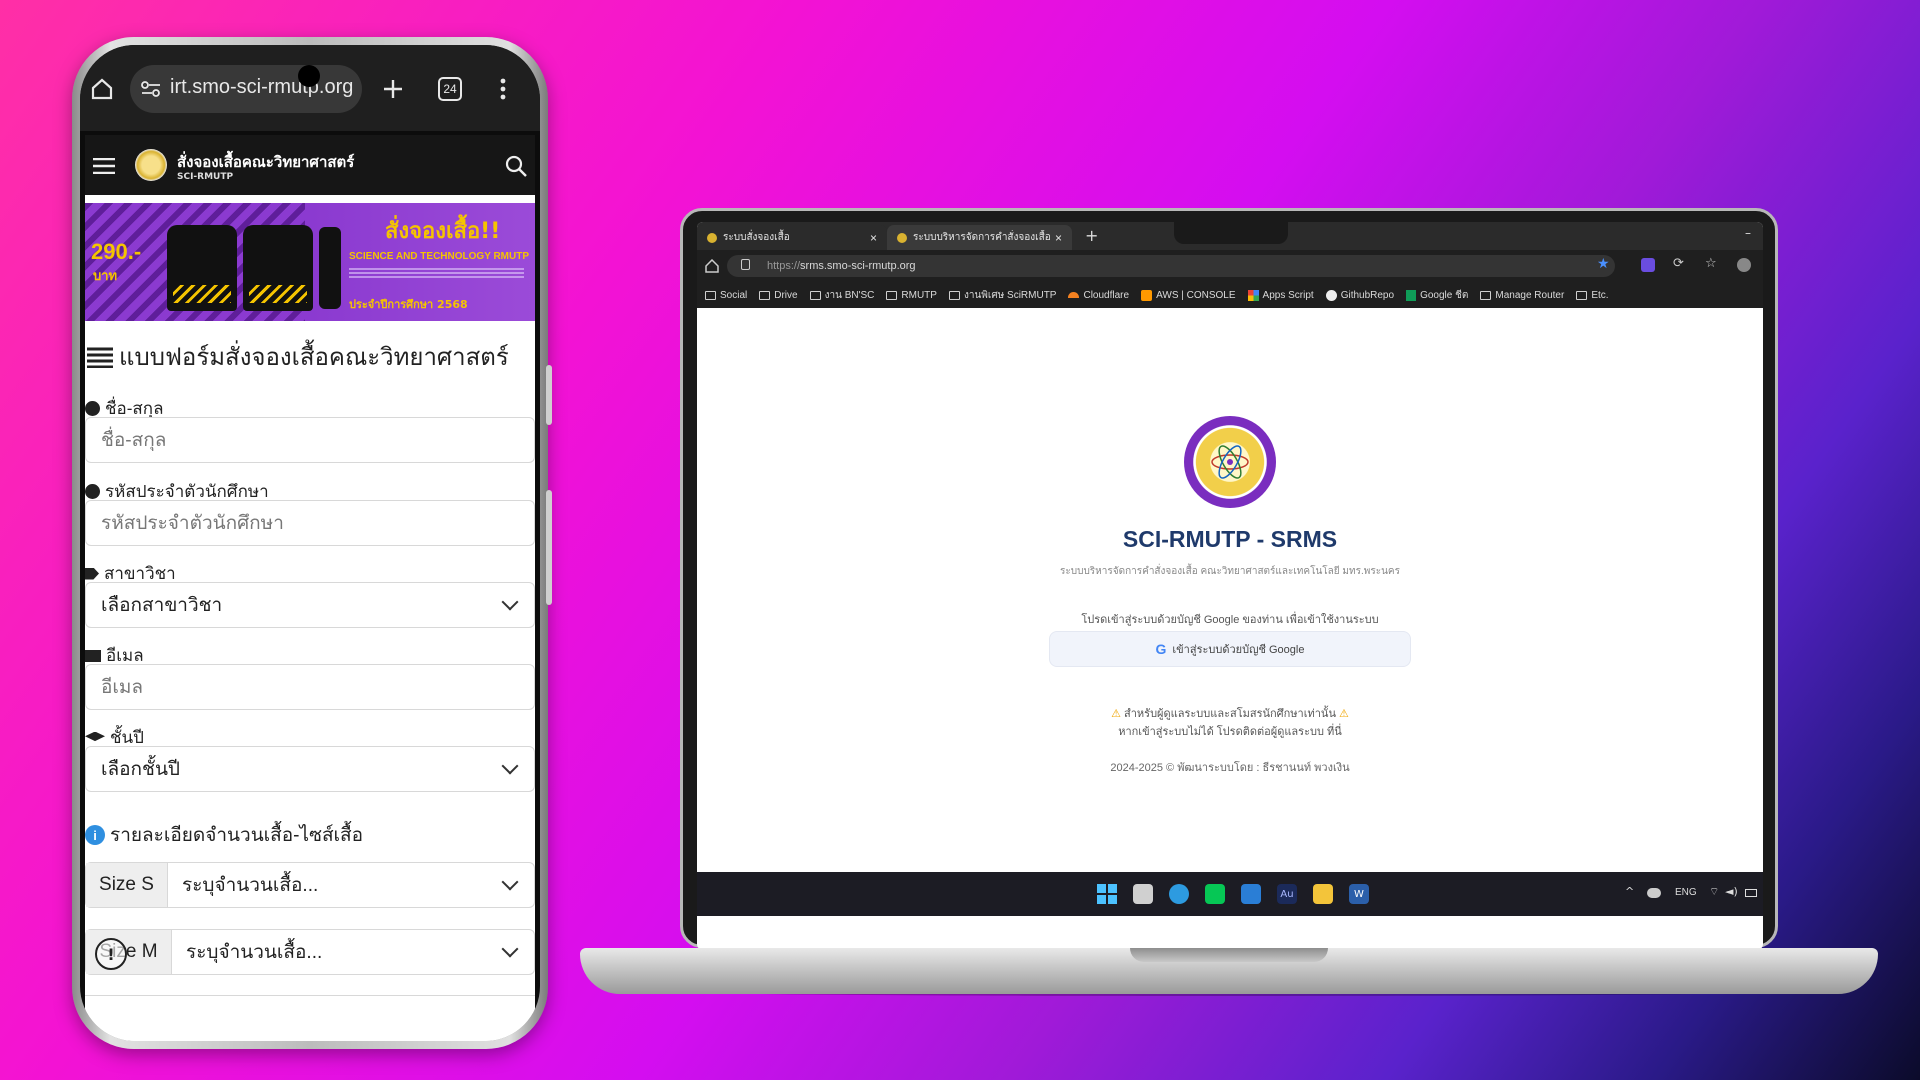 The width and height of the screenshot is (1920, 1080). I want to click on bookmark-rmutp: RMUTP, so click(911, 295).